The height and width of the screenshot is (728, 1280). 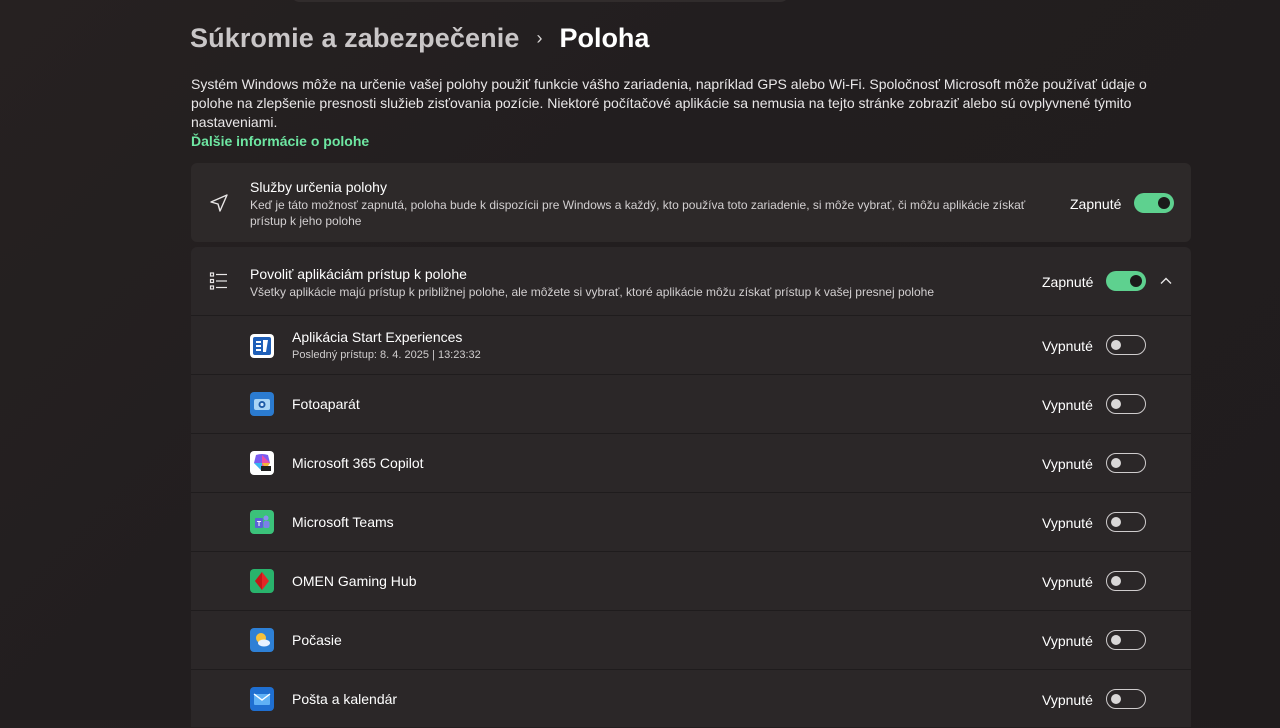 I want to click on app-name: Fotoaparát, so click(x=326, y=404).